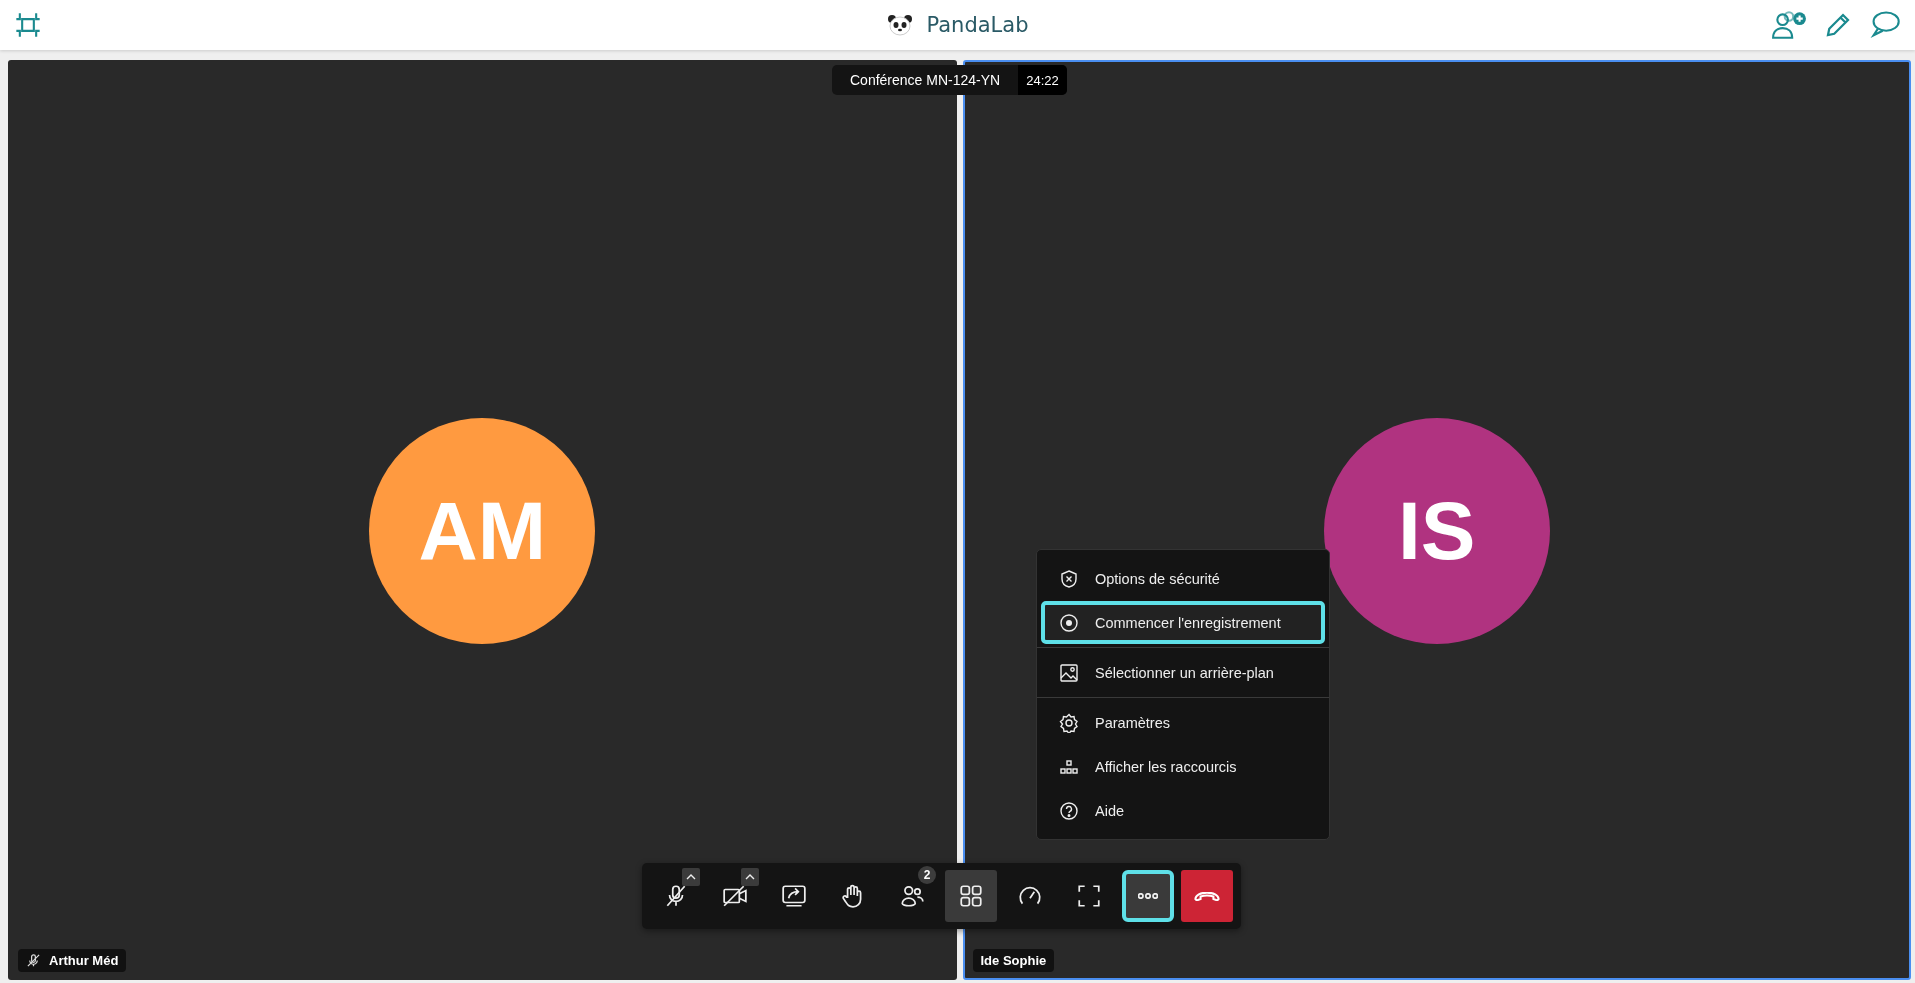 Image resolution: width=1915 pixels, height=983 pixels. Describe the element at coordinates (977, 25) in the screenshot. I see `app-title: PandaLab` at that location.